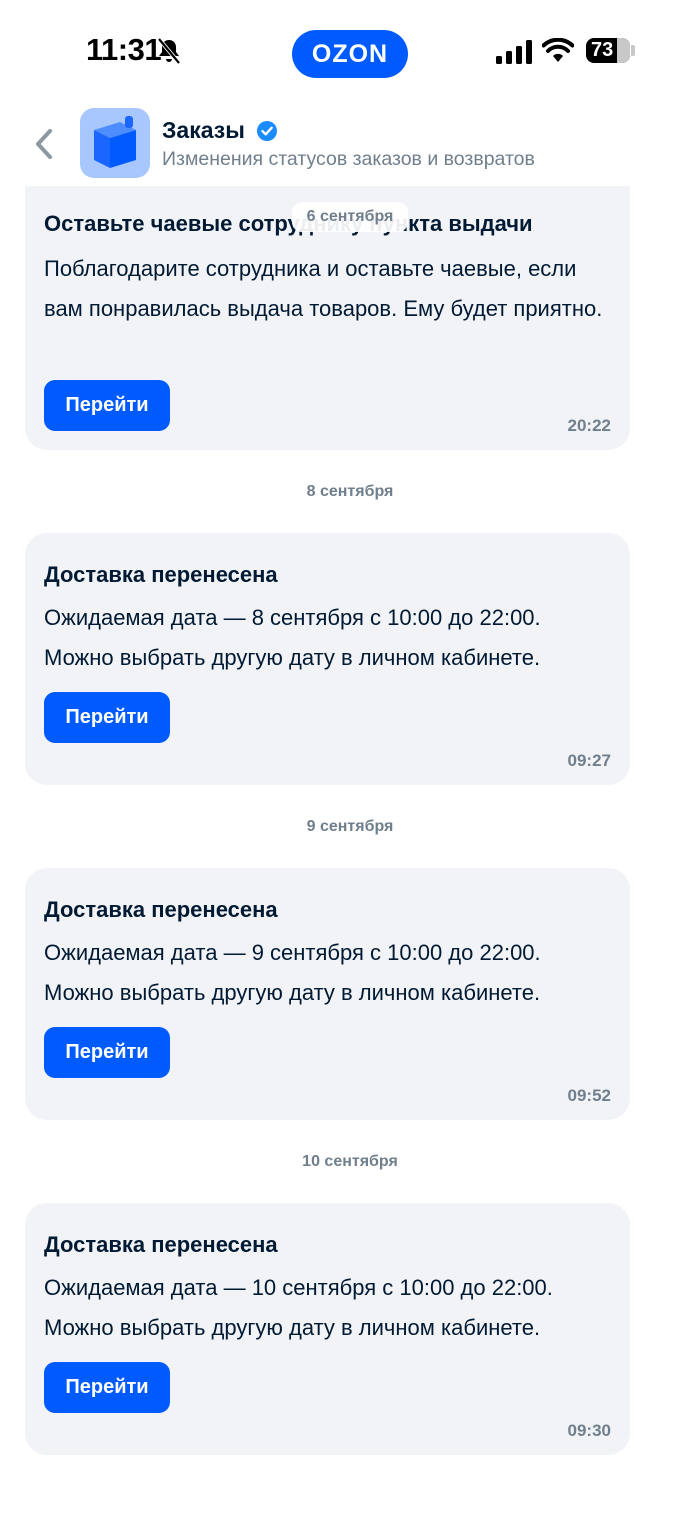 Image resolution: width=700 pixels, height=1521 pixels. I want to click on battery-empty-part, so click(623, 50).